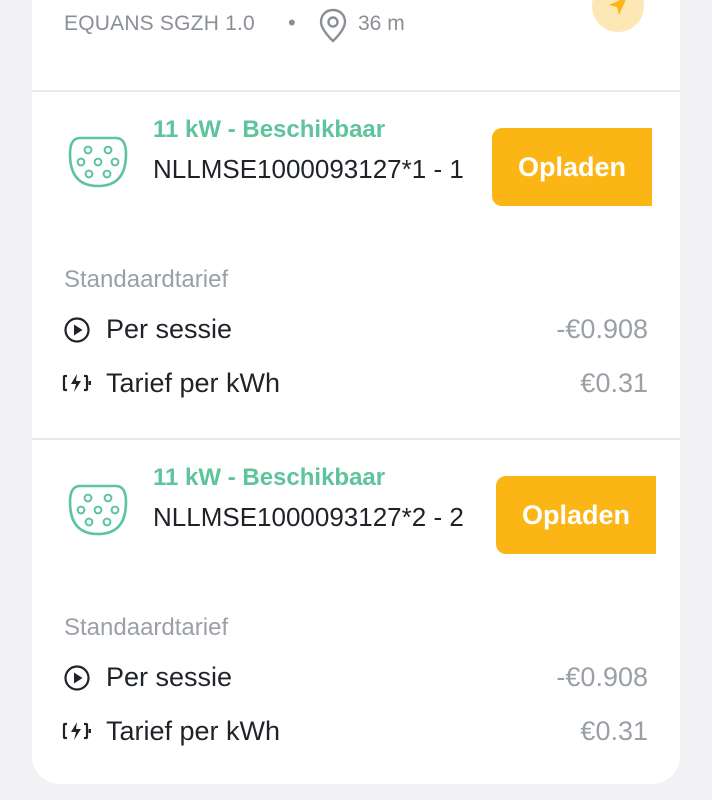 The width and height of the screenshot is (712, 800). What do you see at coordinates (308, 517) in the screenshot?
I see `evse-id: NLLMSE1000093127*2 - 2` at bounding box center [308, 517].